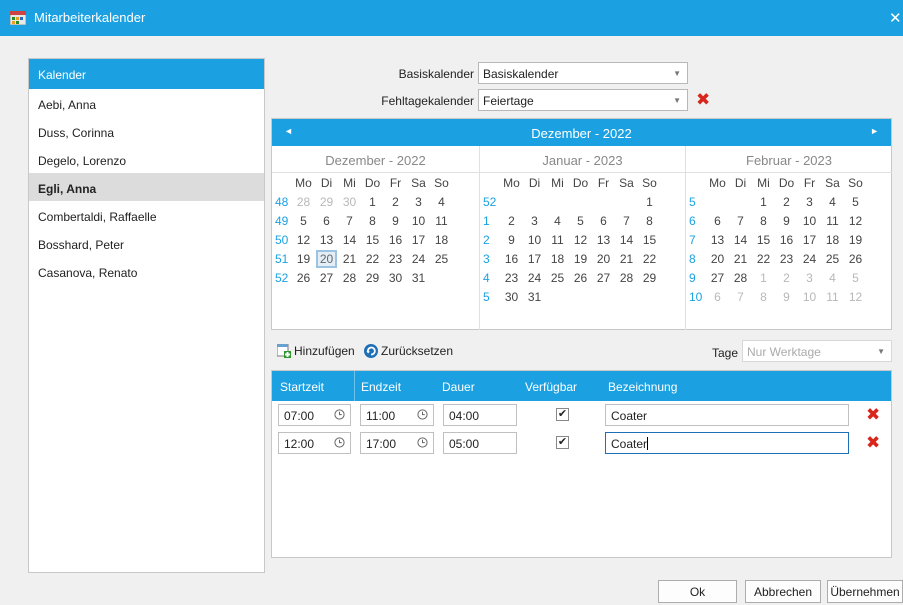  What do you see at coordinates (146, 243) in the screenshot?
I see `employee-item: Bosshard, Peter` at bounding box center [146, 243].